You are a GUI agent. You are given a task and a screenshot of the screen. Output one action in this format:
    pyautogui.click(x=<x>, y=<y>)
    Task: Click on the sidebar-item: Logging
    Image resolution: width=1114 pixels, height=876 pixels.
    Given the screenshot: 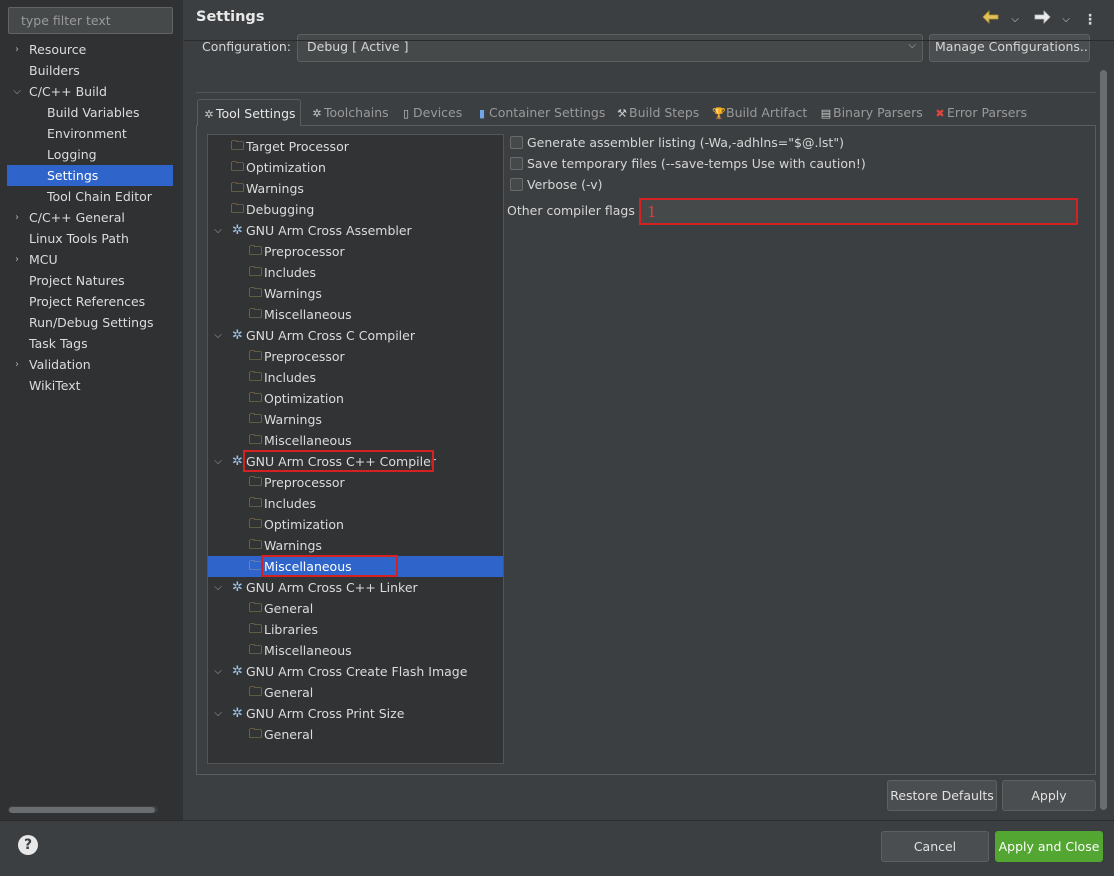 What is the action you would take?
    pyautogui.click(x=90, y=154)
    